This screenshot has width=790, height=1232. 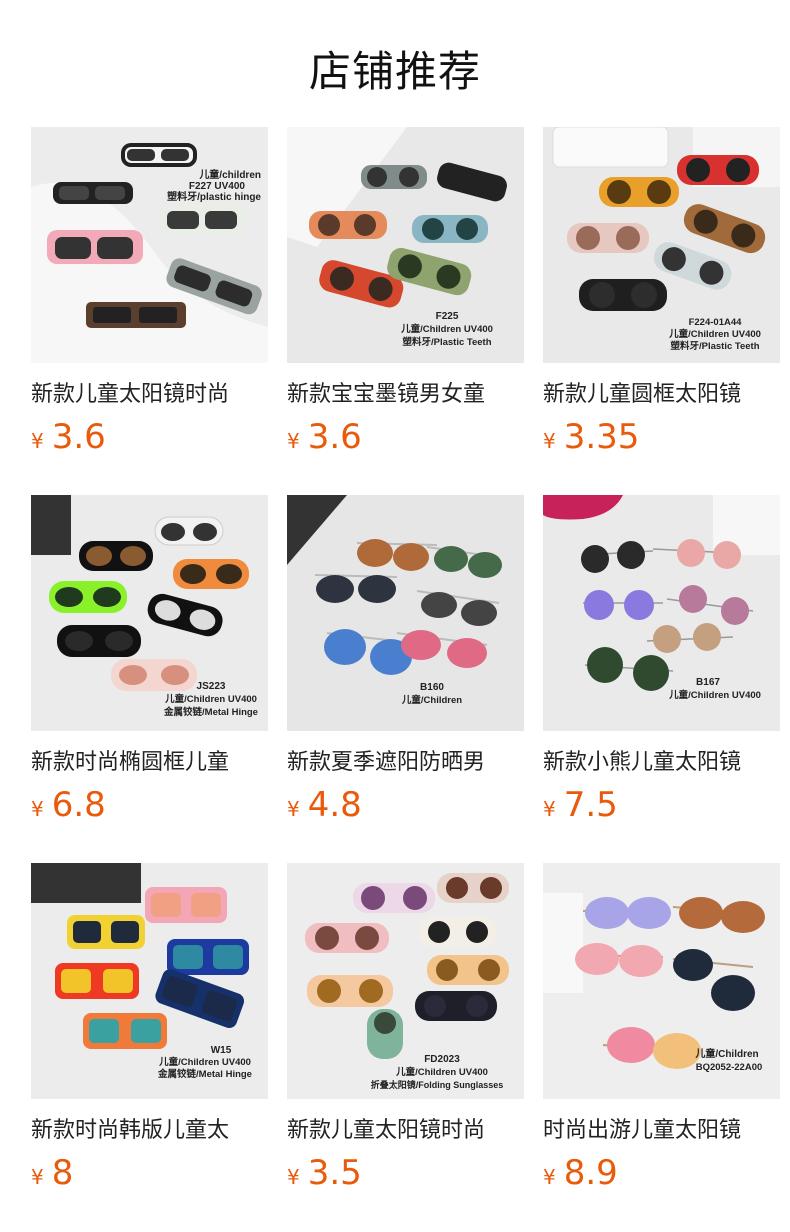 What do you see at coordinates (149, 807) in the screenshot?
I see `price-row: ¥6.8` at bounding box center [149, 807].